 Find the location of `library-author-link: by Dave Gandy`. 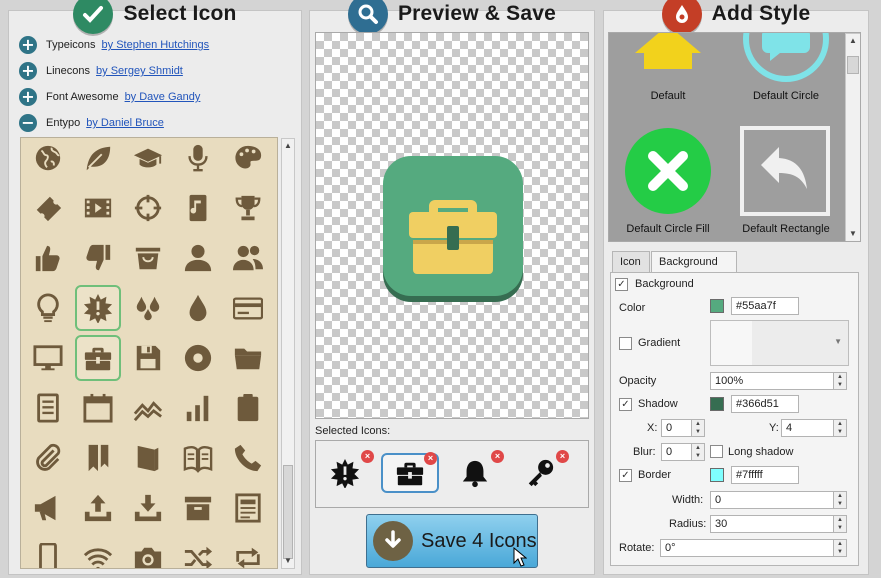

library-author-link: by Dave Gandy is located at coordinates (163, 97).